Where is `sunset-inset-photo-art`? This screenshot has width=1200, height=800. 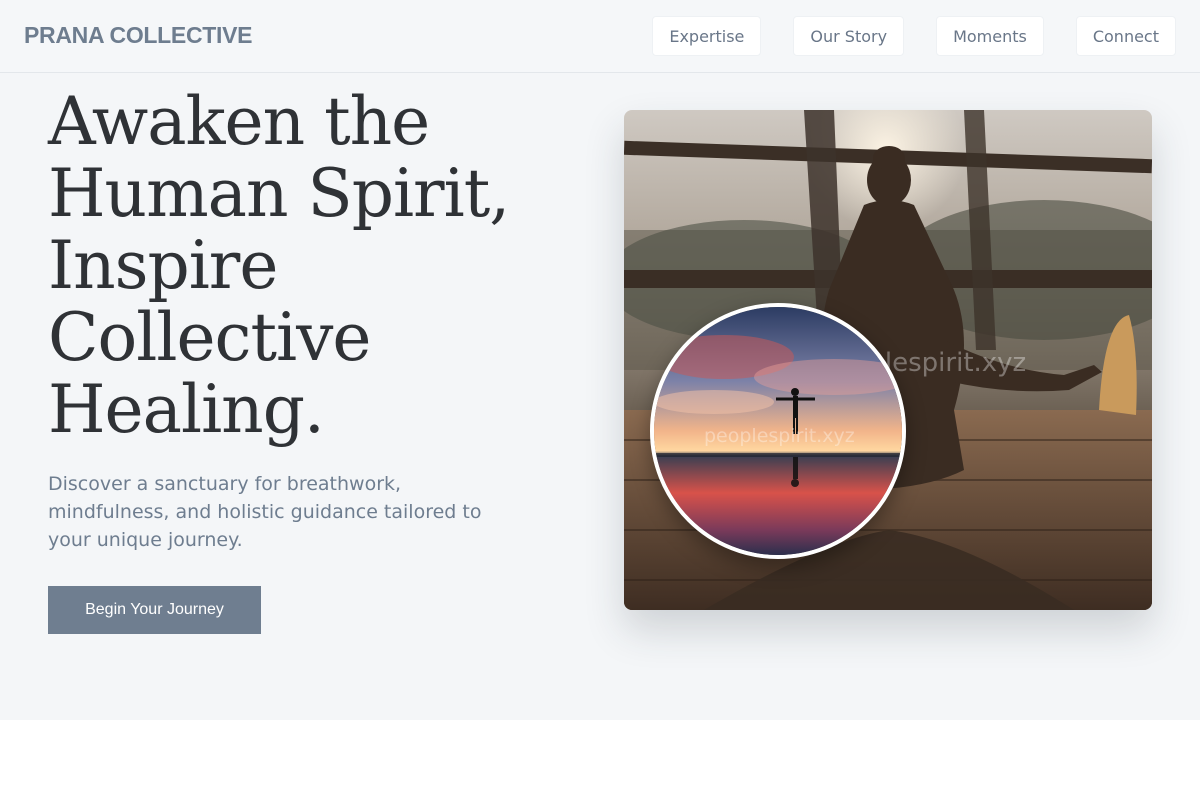 sunset-inset-photo-art is located at coordinates (778, 431).